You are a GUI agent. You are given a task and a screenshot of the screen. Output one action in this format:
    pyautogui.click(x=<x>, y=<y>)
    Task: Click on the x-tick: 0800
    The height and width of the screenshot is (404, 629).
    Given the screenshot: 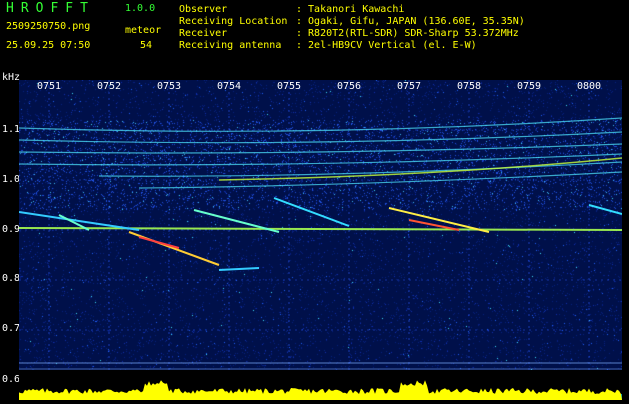 What is the action you would take?
    pyautogui.click(x=589, y=86)
    